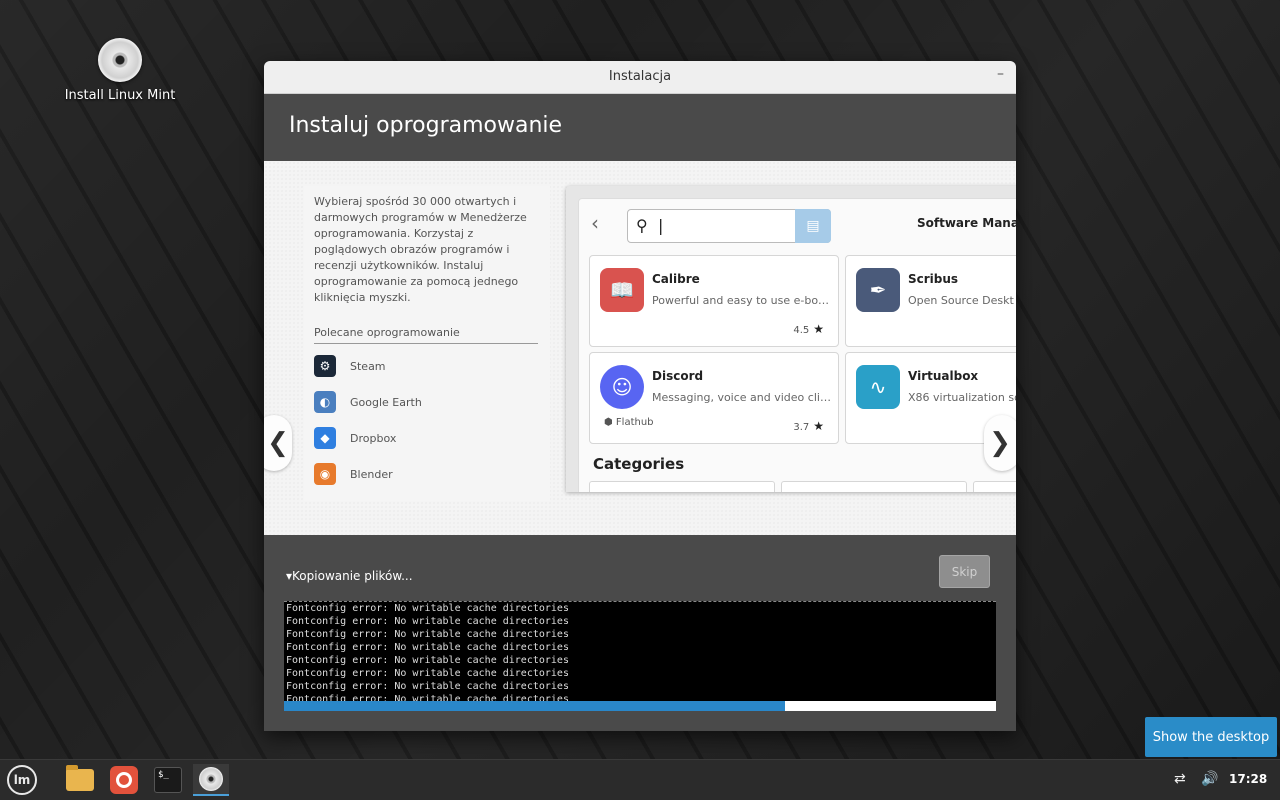  I want to click on recommended-item: ⚙ Steam, so click(368, 366).